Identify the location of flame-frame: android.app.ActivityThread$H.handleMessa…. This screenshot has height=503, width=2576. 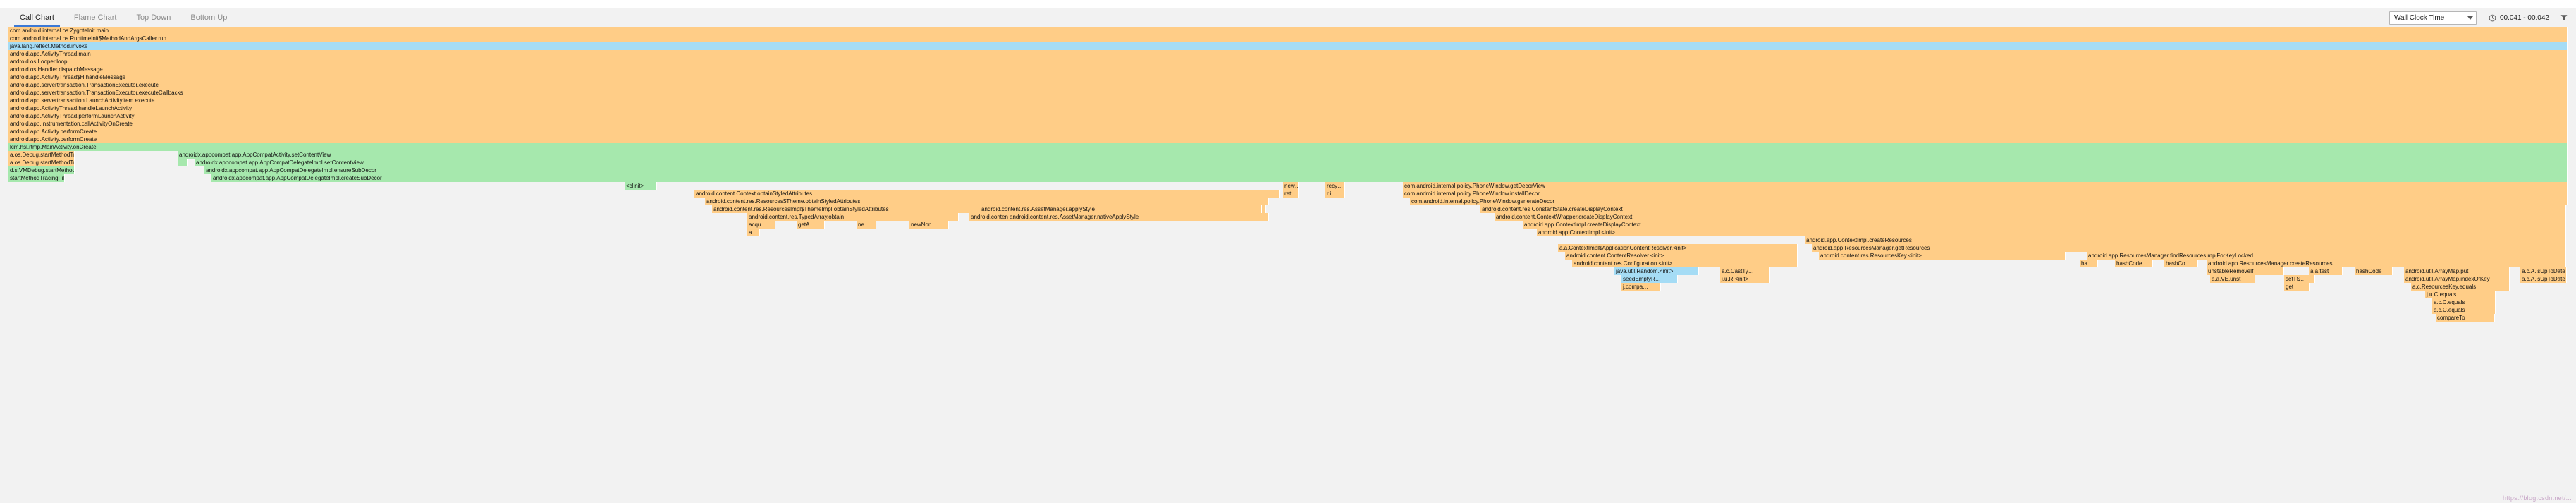
(1288, 77).